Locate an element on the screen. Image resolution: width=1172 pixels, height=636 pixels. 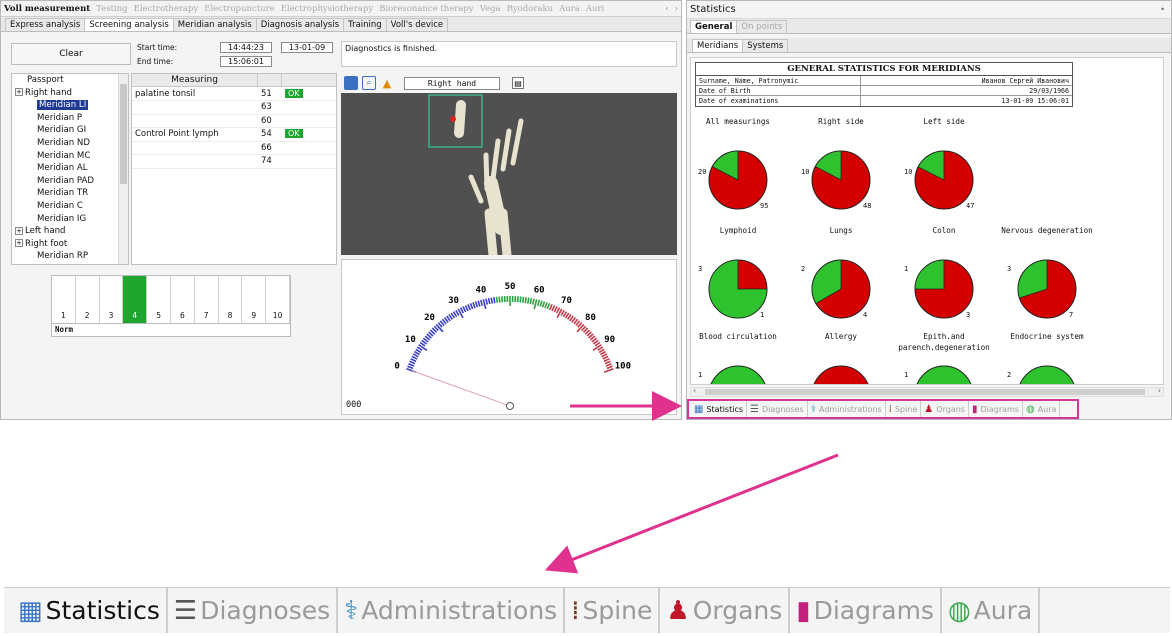
report-hscrollbar: ‹ › is located at coordinates (927, 391).